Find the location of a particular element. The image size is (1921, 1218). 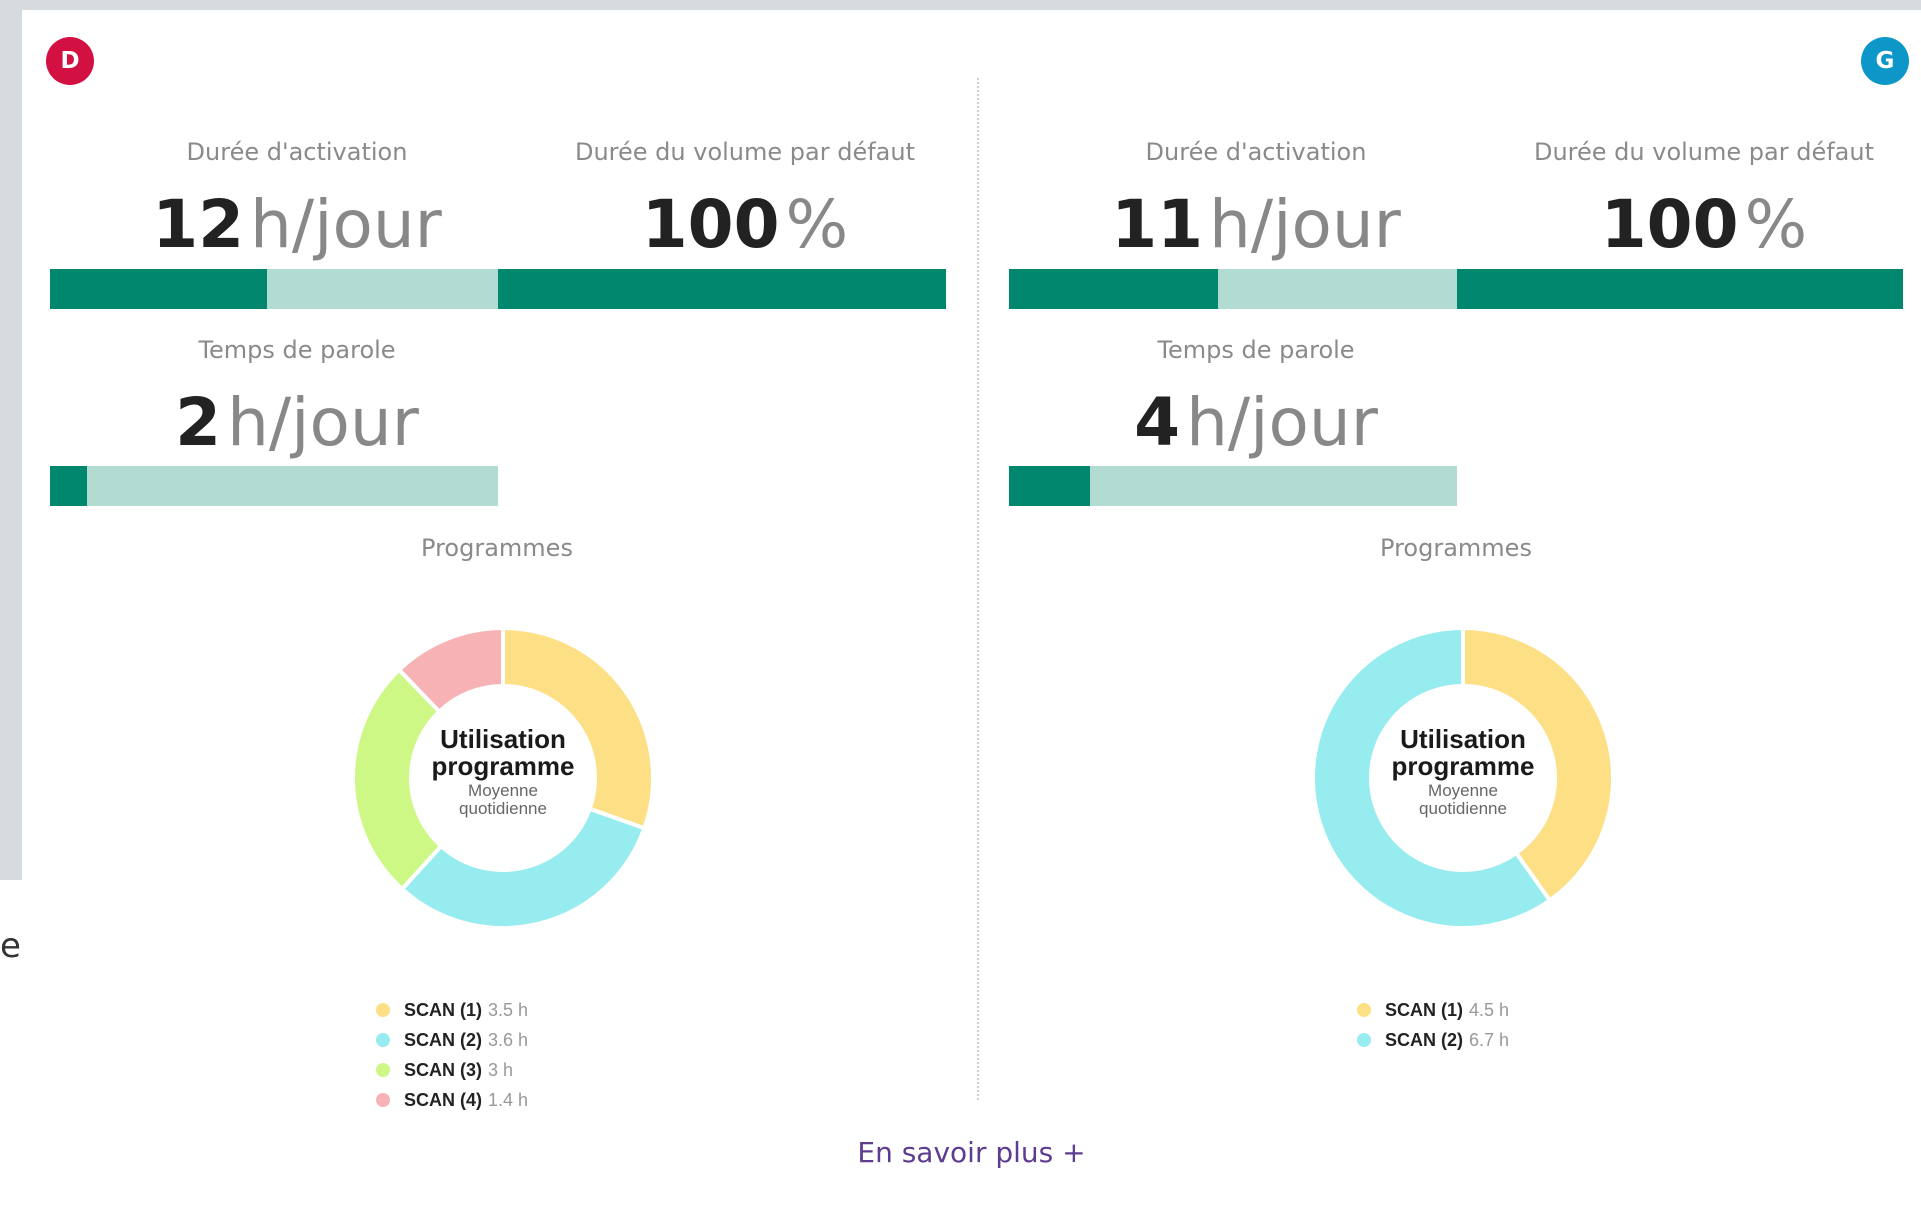

talk-number: 2 is located at coordinates (198, 422).